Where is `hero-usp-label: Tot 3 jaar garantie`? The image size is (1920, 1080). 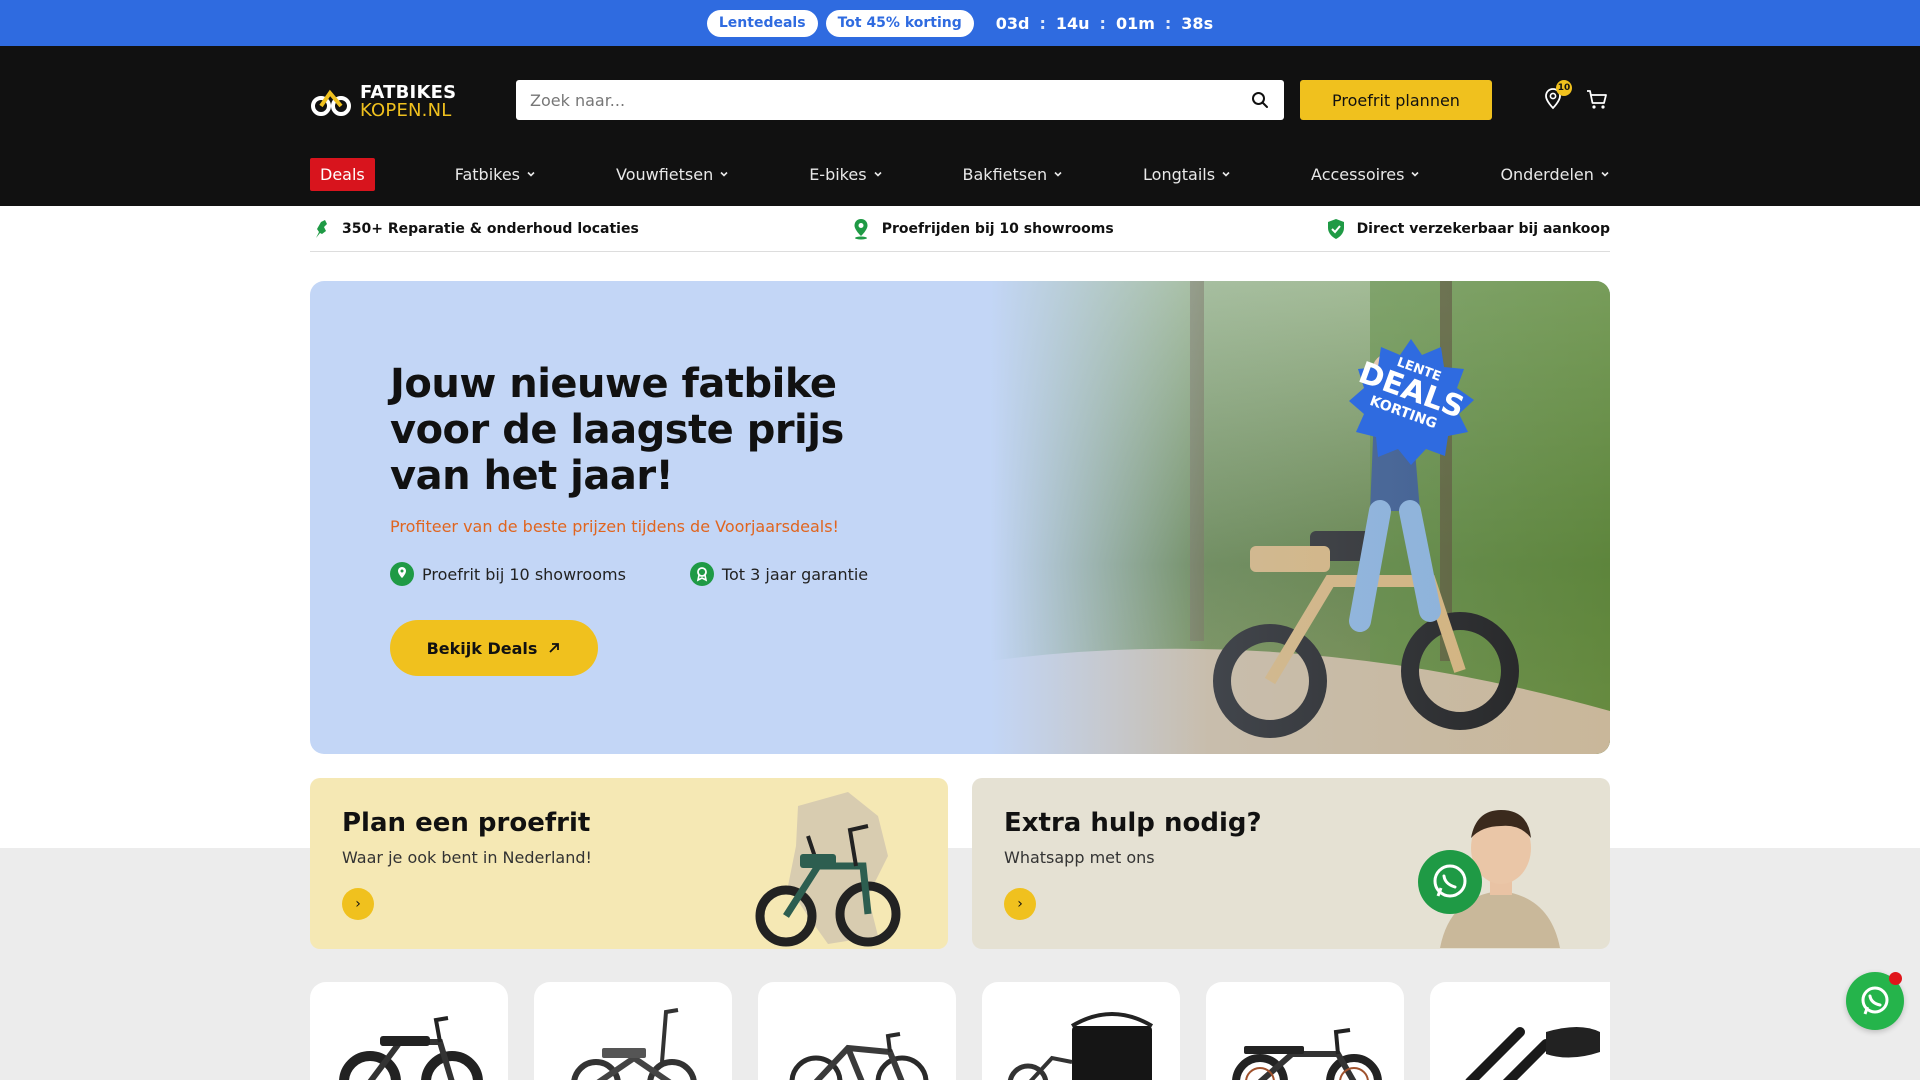
hero-usp-label: Tot 3 jaar garantie is located at coordinates (795, 574).